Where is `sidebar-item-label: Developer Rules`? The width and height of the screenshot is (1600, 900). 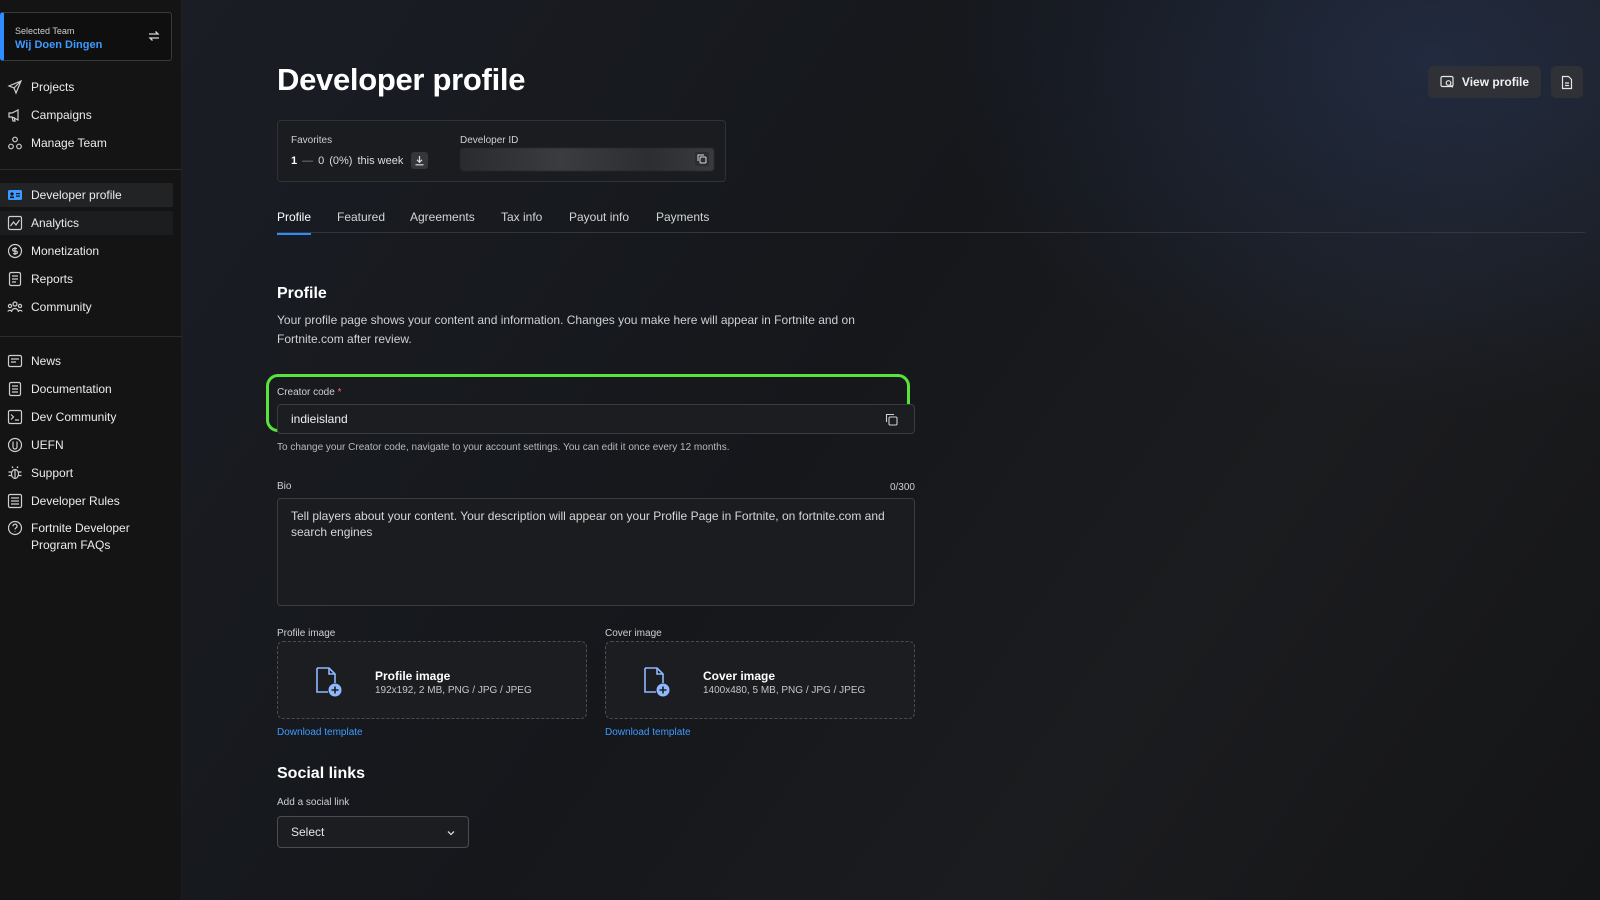 sidebar-item-label: Developer Rules is located at coordinates (75, 501).